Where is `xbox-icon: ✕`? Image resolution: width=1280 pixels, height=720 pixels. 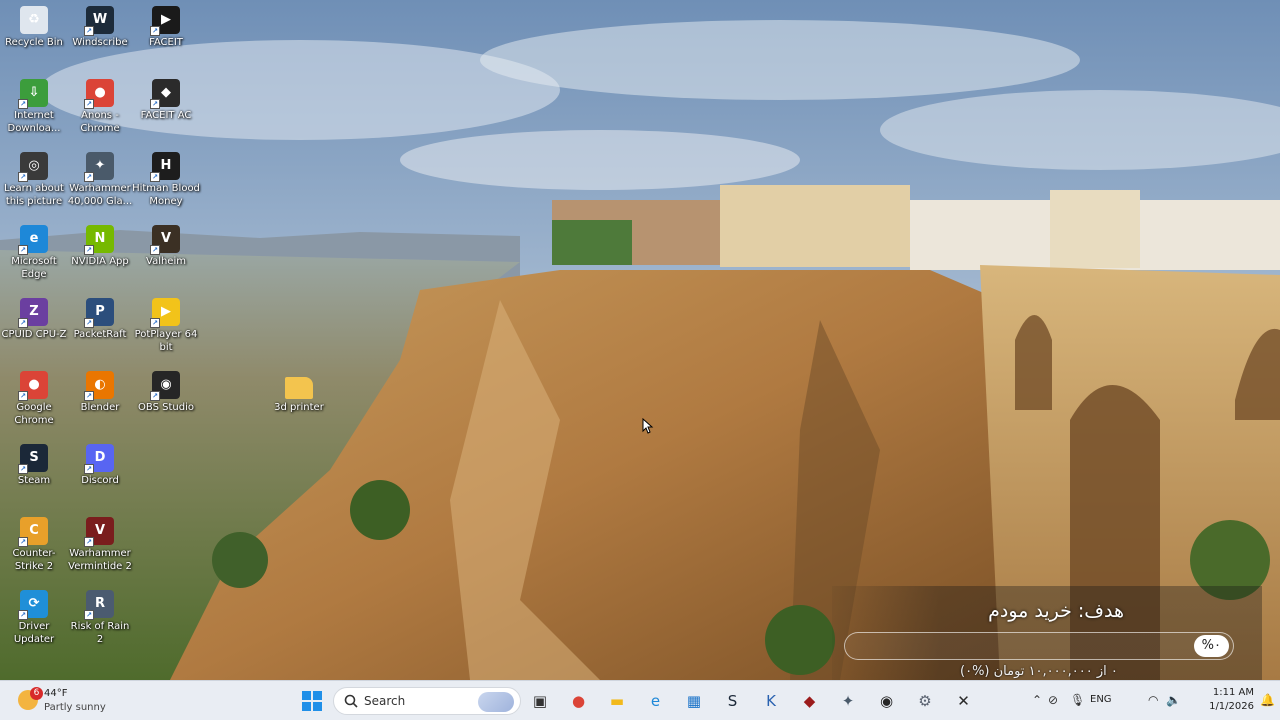
xbox-icon: ✕ is located at coordinates (963, 701).